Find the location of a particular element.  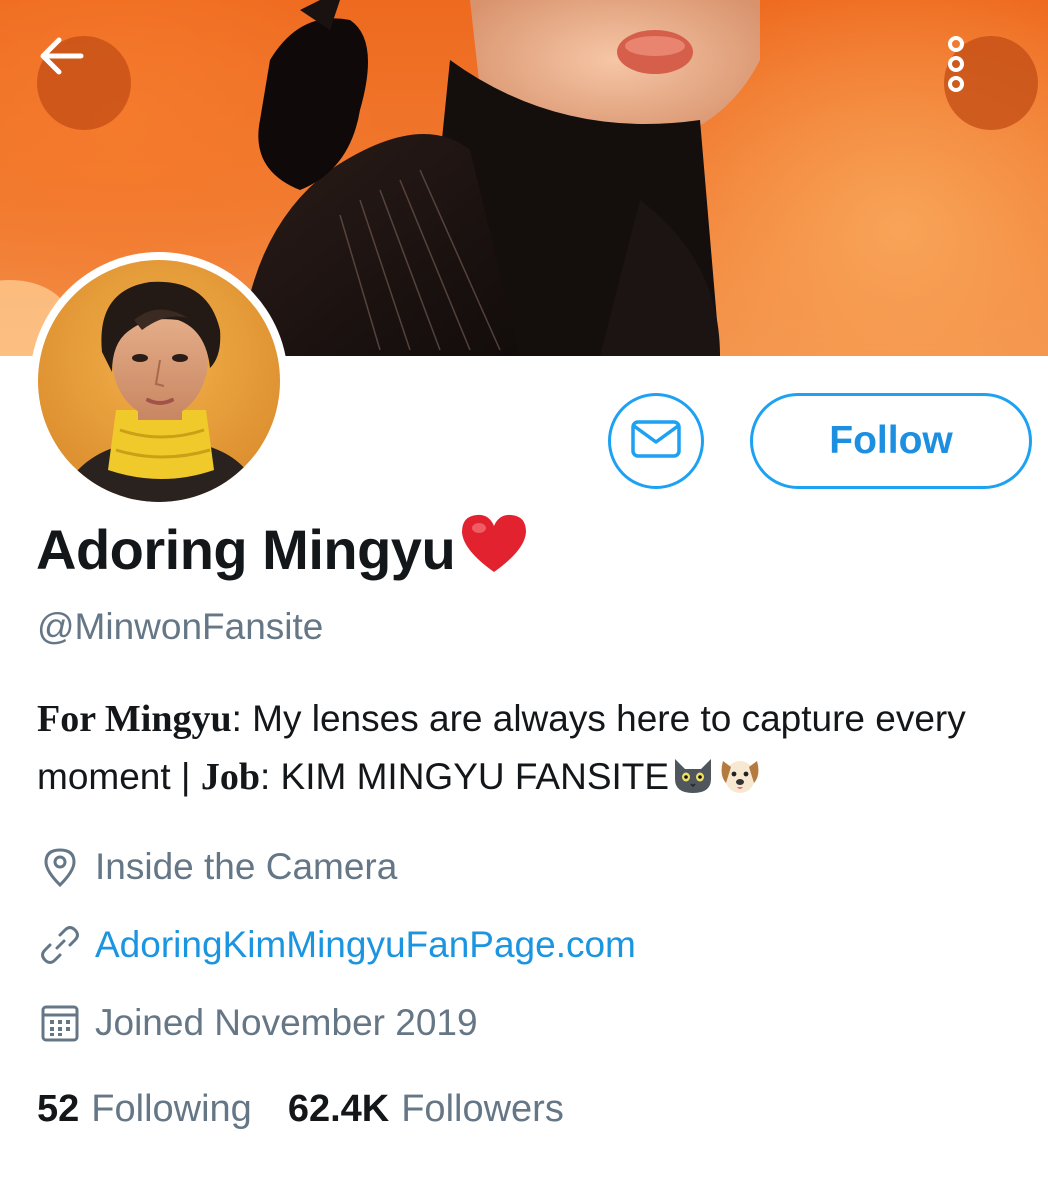

followers-stat: 62.4K Followers is located at coordinates (426, 1109).